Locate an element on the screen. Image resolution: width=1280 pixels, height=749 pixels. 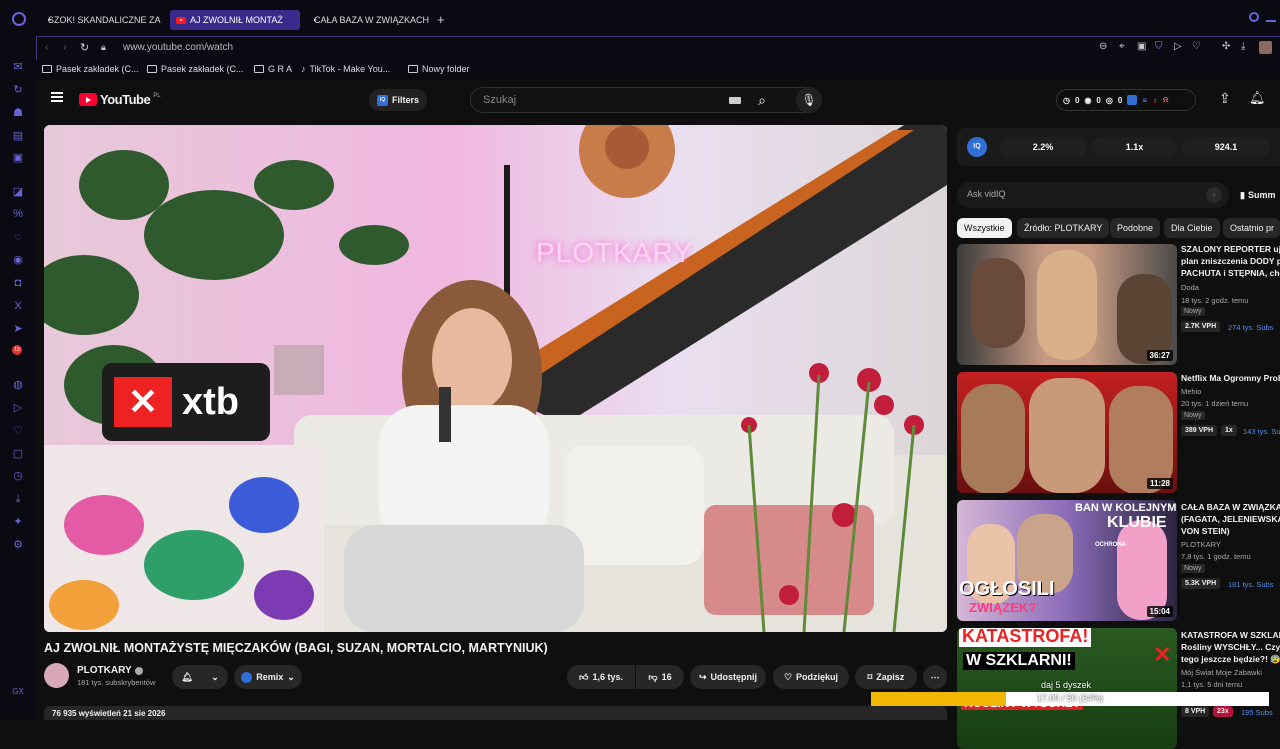
refresh-sidebar-icon: ↻ is located at coordinates (18, 90).